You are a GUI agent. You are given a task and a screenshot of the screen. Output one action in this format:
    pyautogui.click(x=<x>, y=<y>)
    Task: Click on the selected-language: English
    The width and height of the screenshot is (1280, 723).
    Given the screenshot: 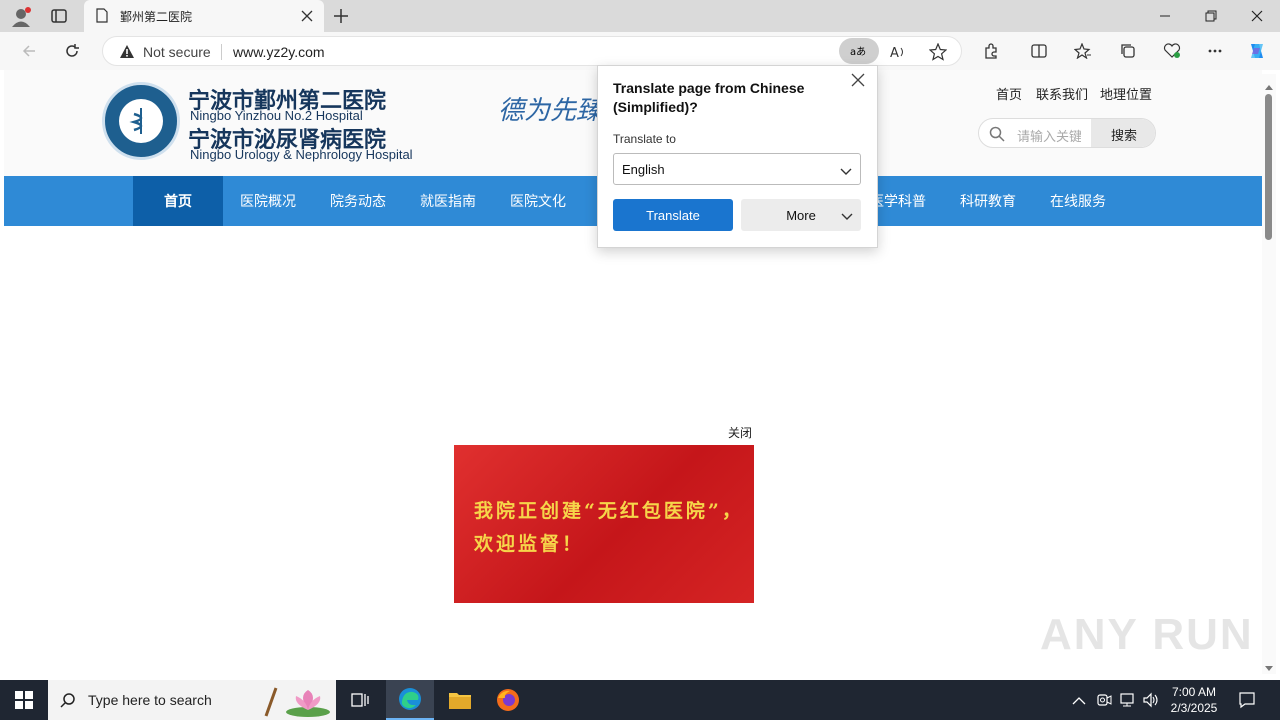 What is the action you would take?
    pyautogui.click(x=643, y=169)
    